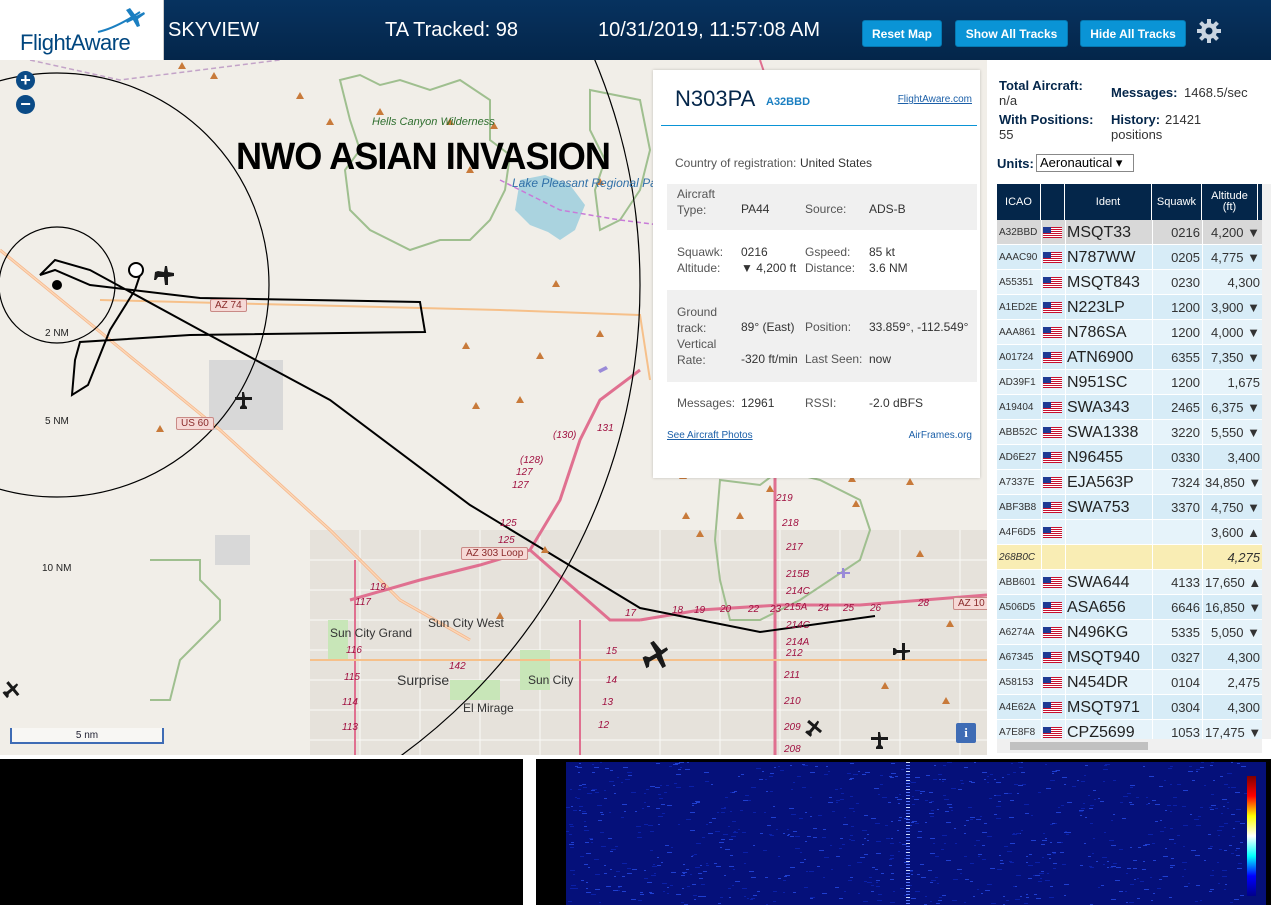 The height and width of the screenshot is (905, 1271). What do you see at coordinates (1266, 461) in the screenshot?
I see `vertical-scrollbar` at bounding box center [1266, 461].